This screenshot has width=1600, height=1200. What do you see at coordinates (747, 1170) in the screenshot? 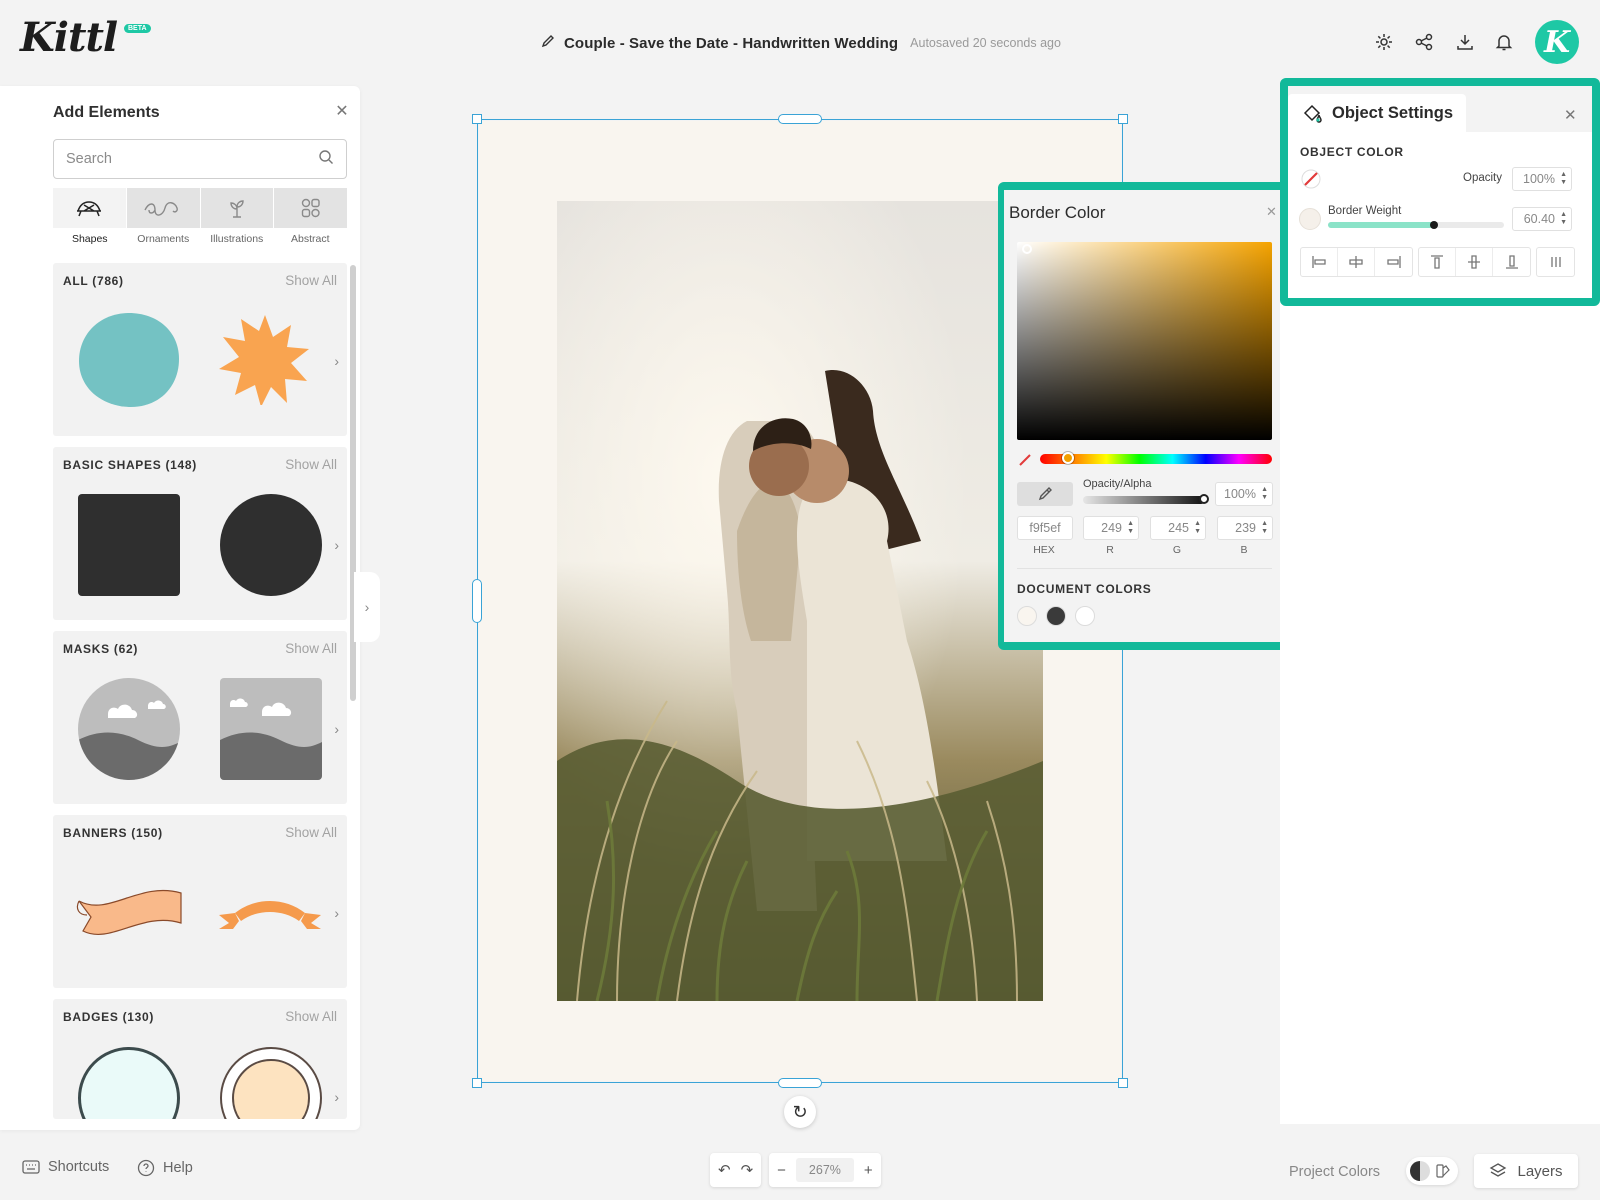
I see `redo-icon: ↷` at bounding box center [747, 1170].